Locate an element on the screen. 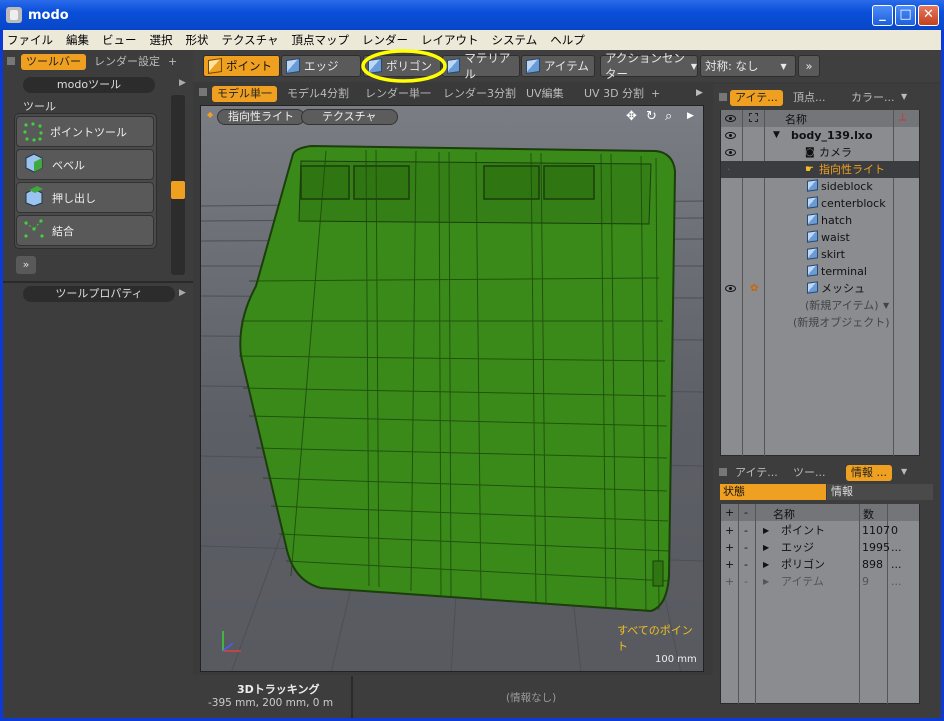 Image resolution: width=944 pixels, height=721 pixels. tab-render-settings: レンダー設定 is located at coordinates (127, 62).